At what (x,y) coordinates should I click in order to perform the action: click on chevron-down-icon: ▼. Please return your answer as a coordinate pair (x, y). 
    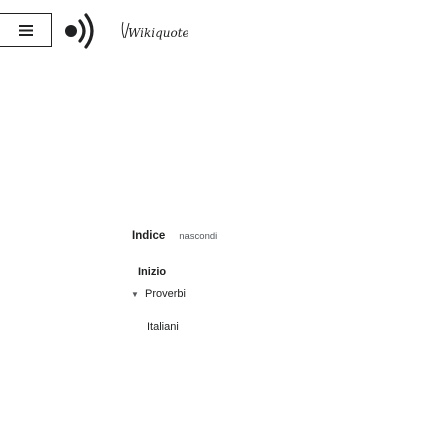
    Looking at the image, I should click on (136, 294).